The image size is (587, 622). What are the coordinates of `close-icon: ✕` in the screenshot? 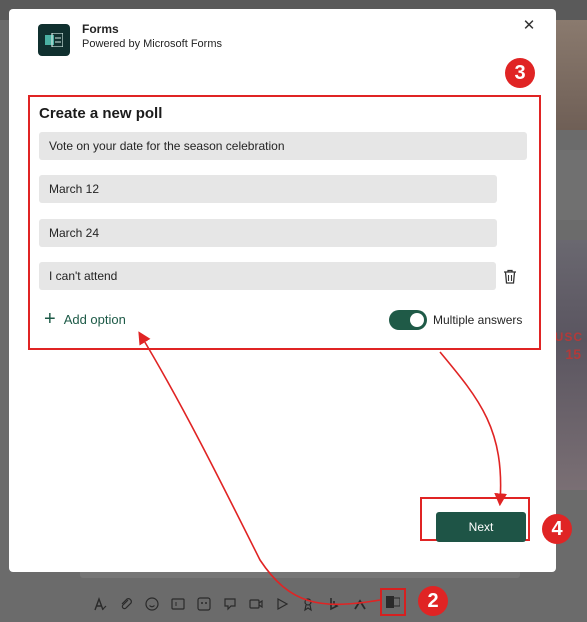 It's located at (529, 25).